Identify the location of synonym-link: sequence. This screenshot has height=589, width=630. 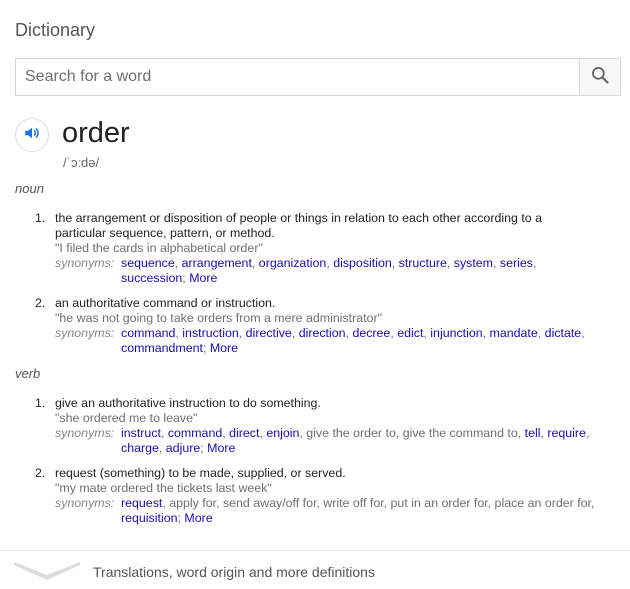
(148, 263).